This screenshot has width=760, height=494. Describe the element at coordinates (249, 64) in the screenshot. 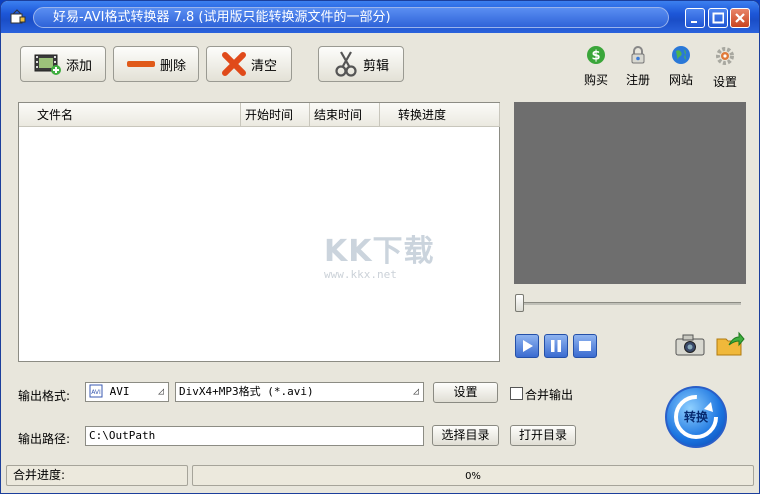

I see `clear-button: 清空` at that location.